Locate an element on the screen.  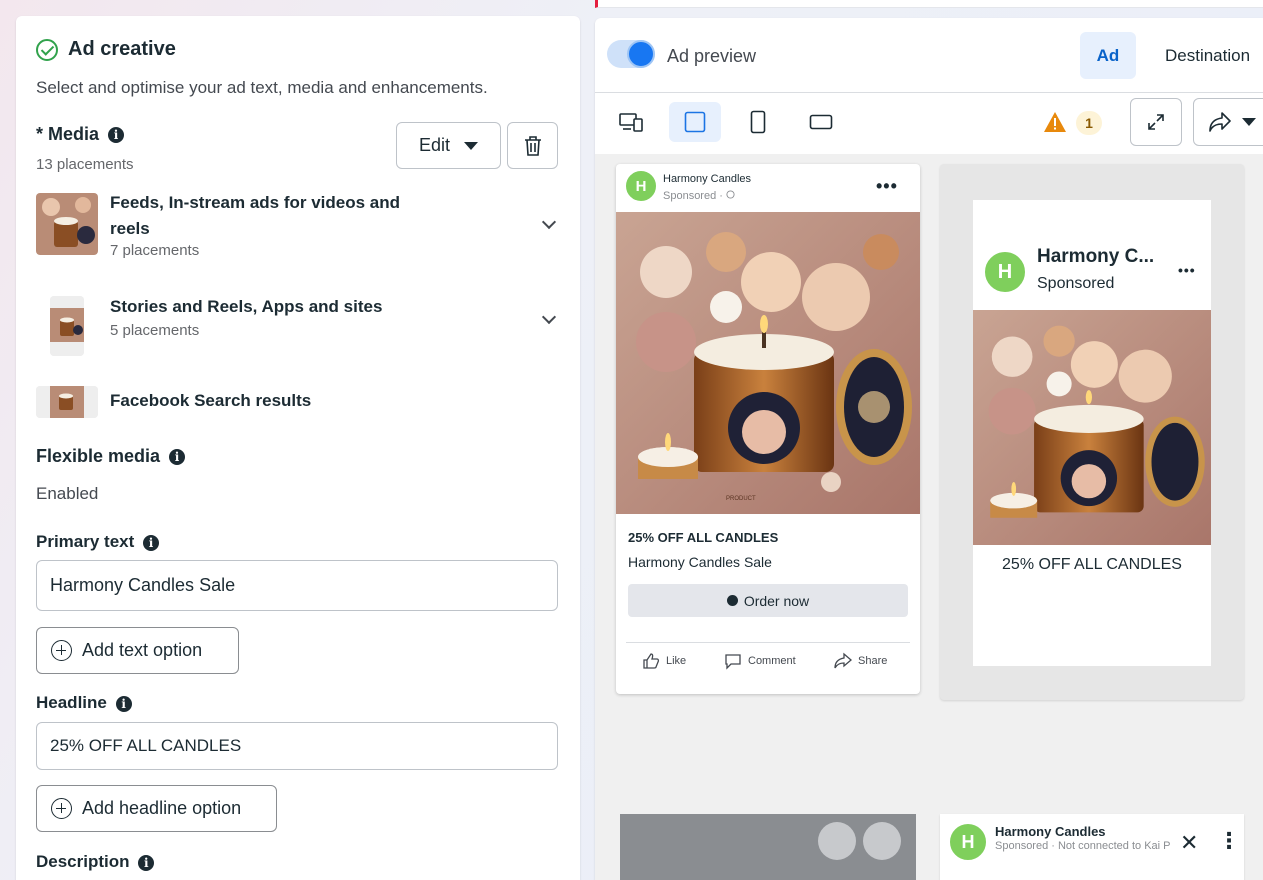
add-text-option-label: Add text option is located at coordinates (142, 650).